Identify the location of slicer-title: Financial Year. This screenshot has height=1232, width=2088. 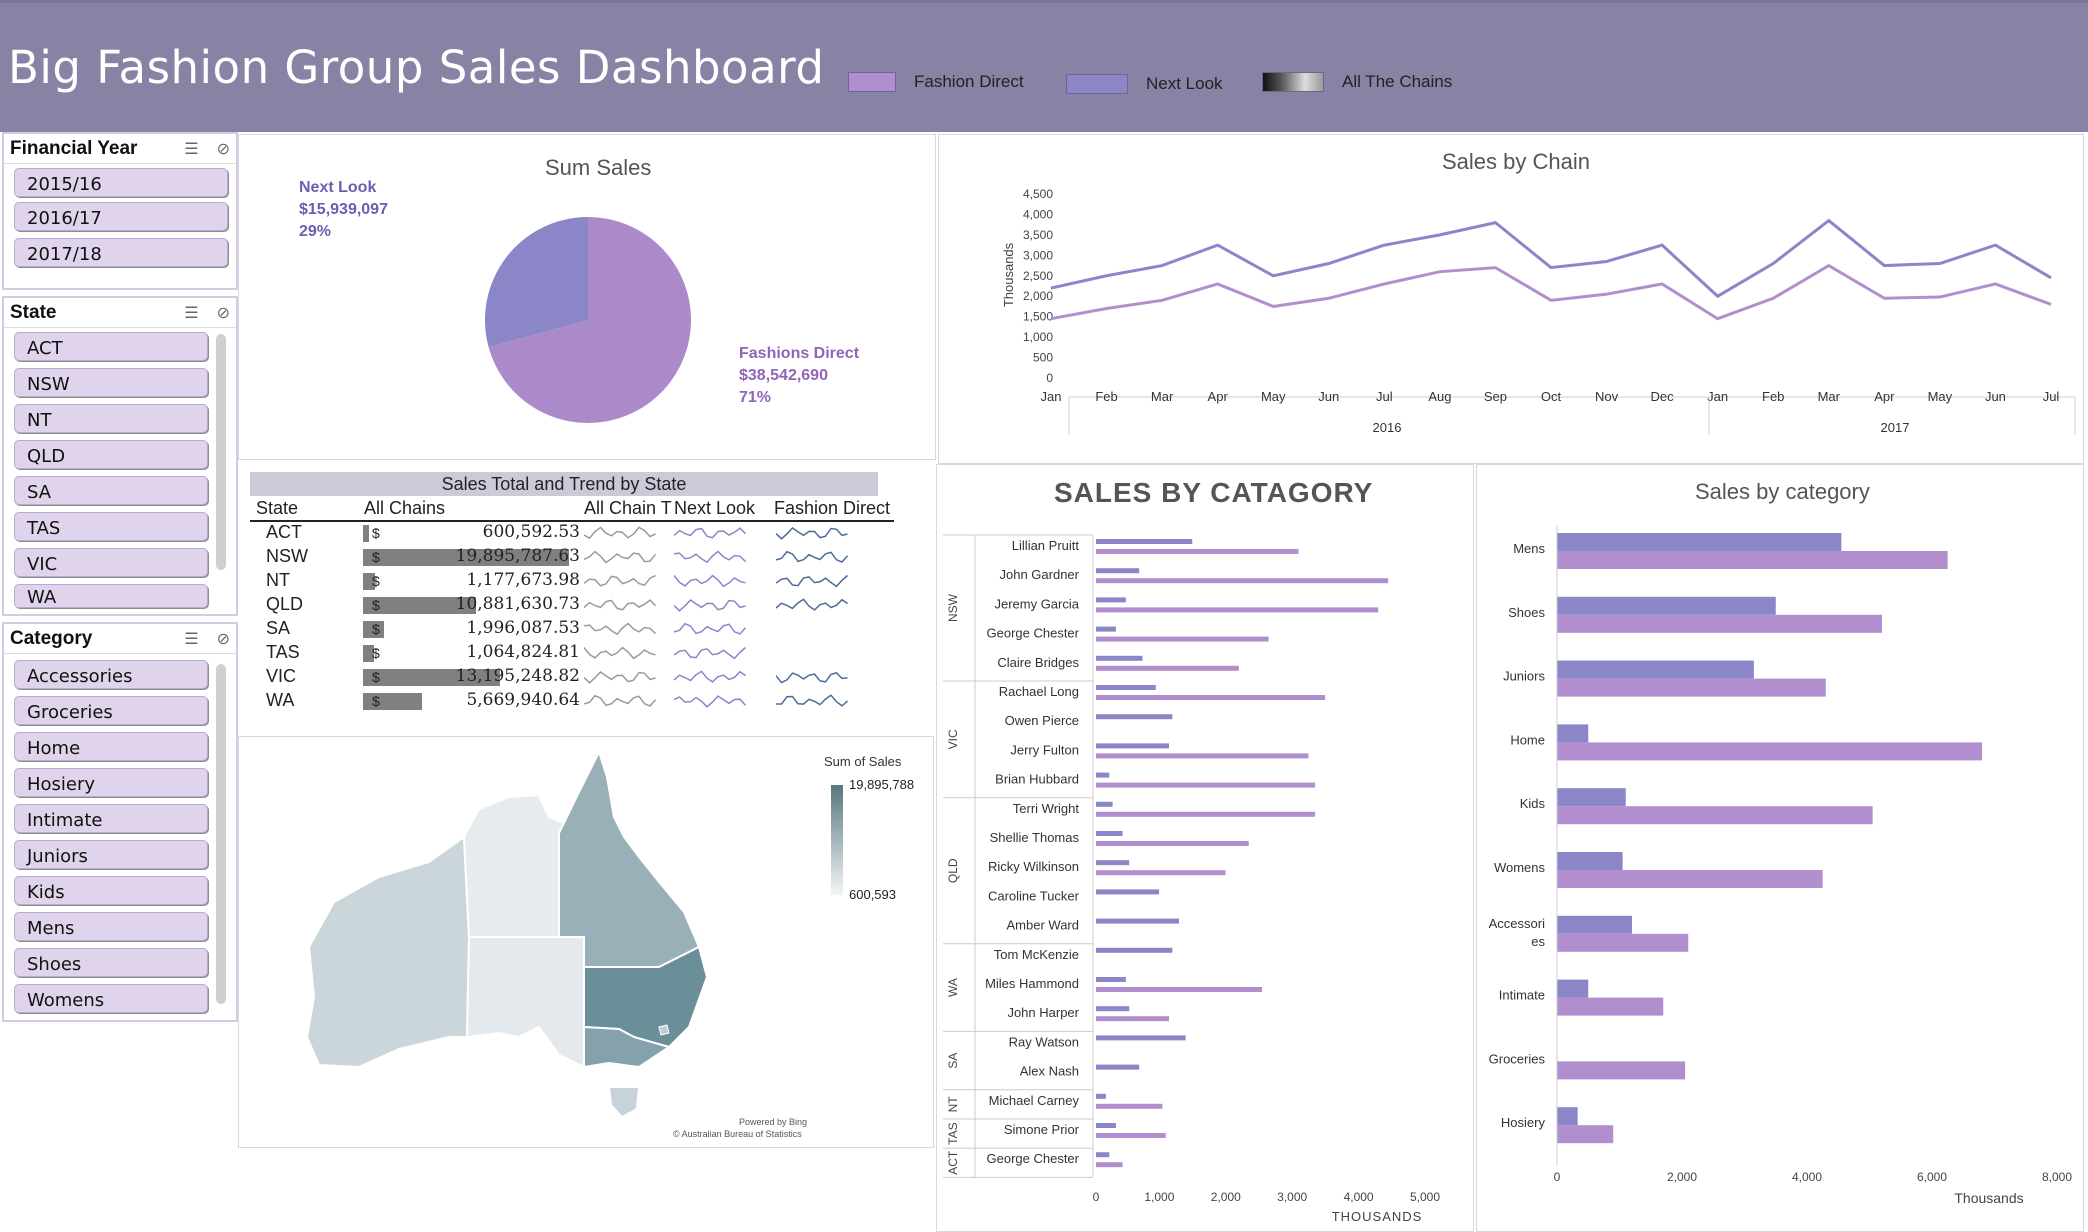
(74, 148).